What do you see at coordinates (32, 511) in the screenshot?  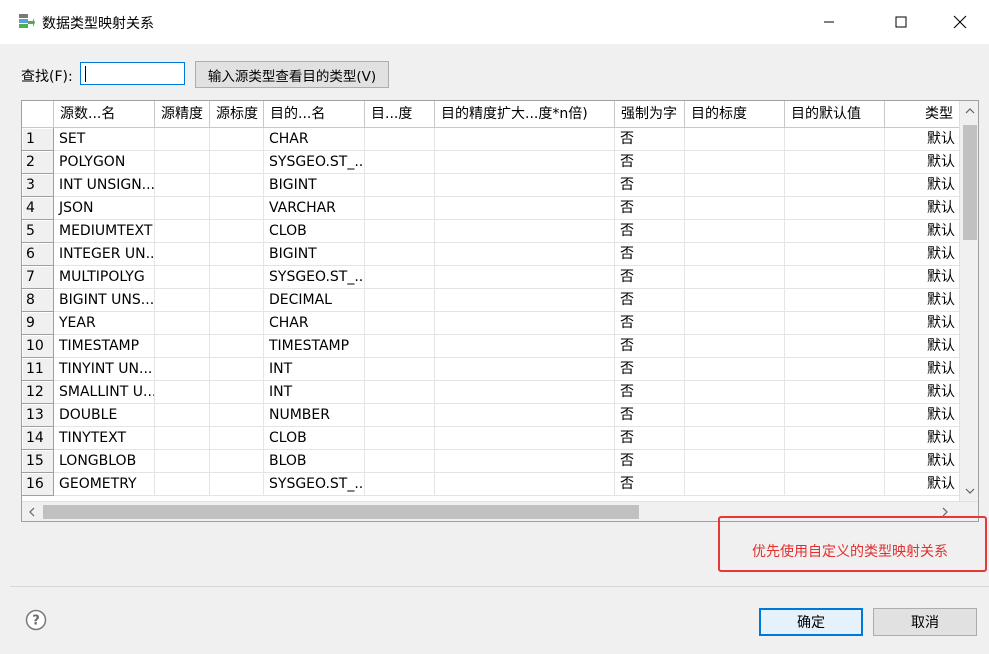 I see `scroll-left-button` at bounding box center [32, 511].